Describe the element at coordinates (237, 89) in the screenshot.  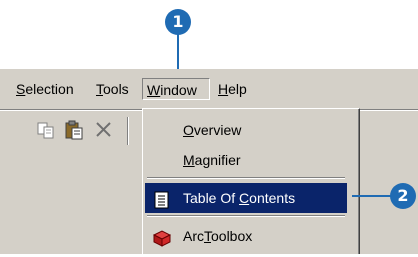
I see `menu-help-rest: elp` at that location.